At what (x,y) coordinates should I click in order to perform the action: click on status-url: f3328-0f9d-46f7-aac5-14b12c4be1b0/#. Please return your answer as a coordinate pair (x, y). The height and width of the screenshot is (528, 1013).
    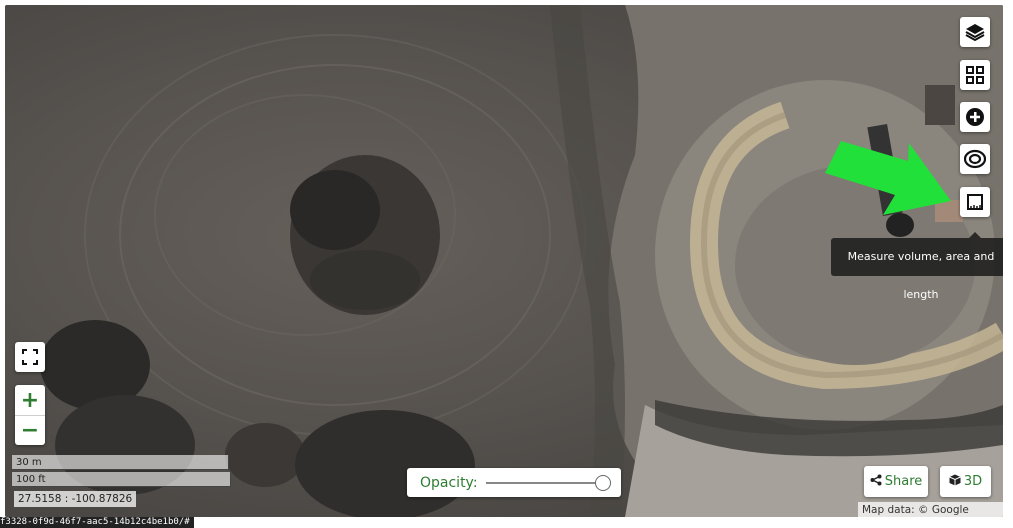
    Looking at the image, I should click on (97, 522).